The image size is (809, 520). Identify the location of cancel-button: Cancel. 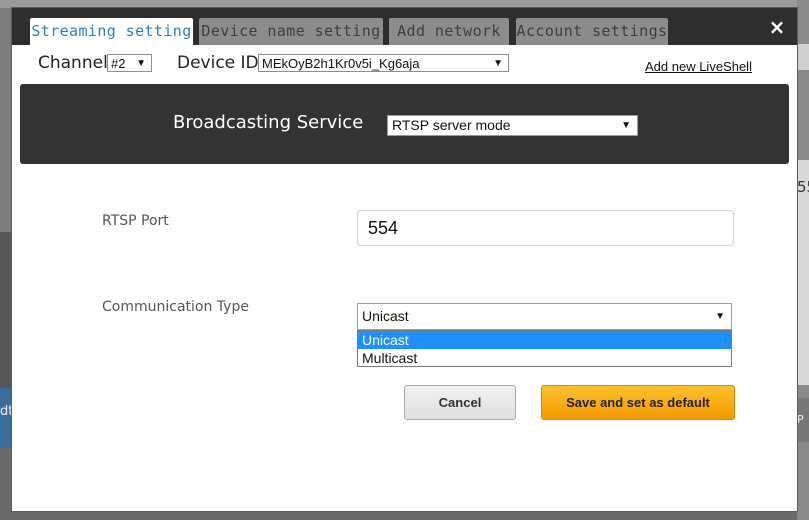
(460, 402).